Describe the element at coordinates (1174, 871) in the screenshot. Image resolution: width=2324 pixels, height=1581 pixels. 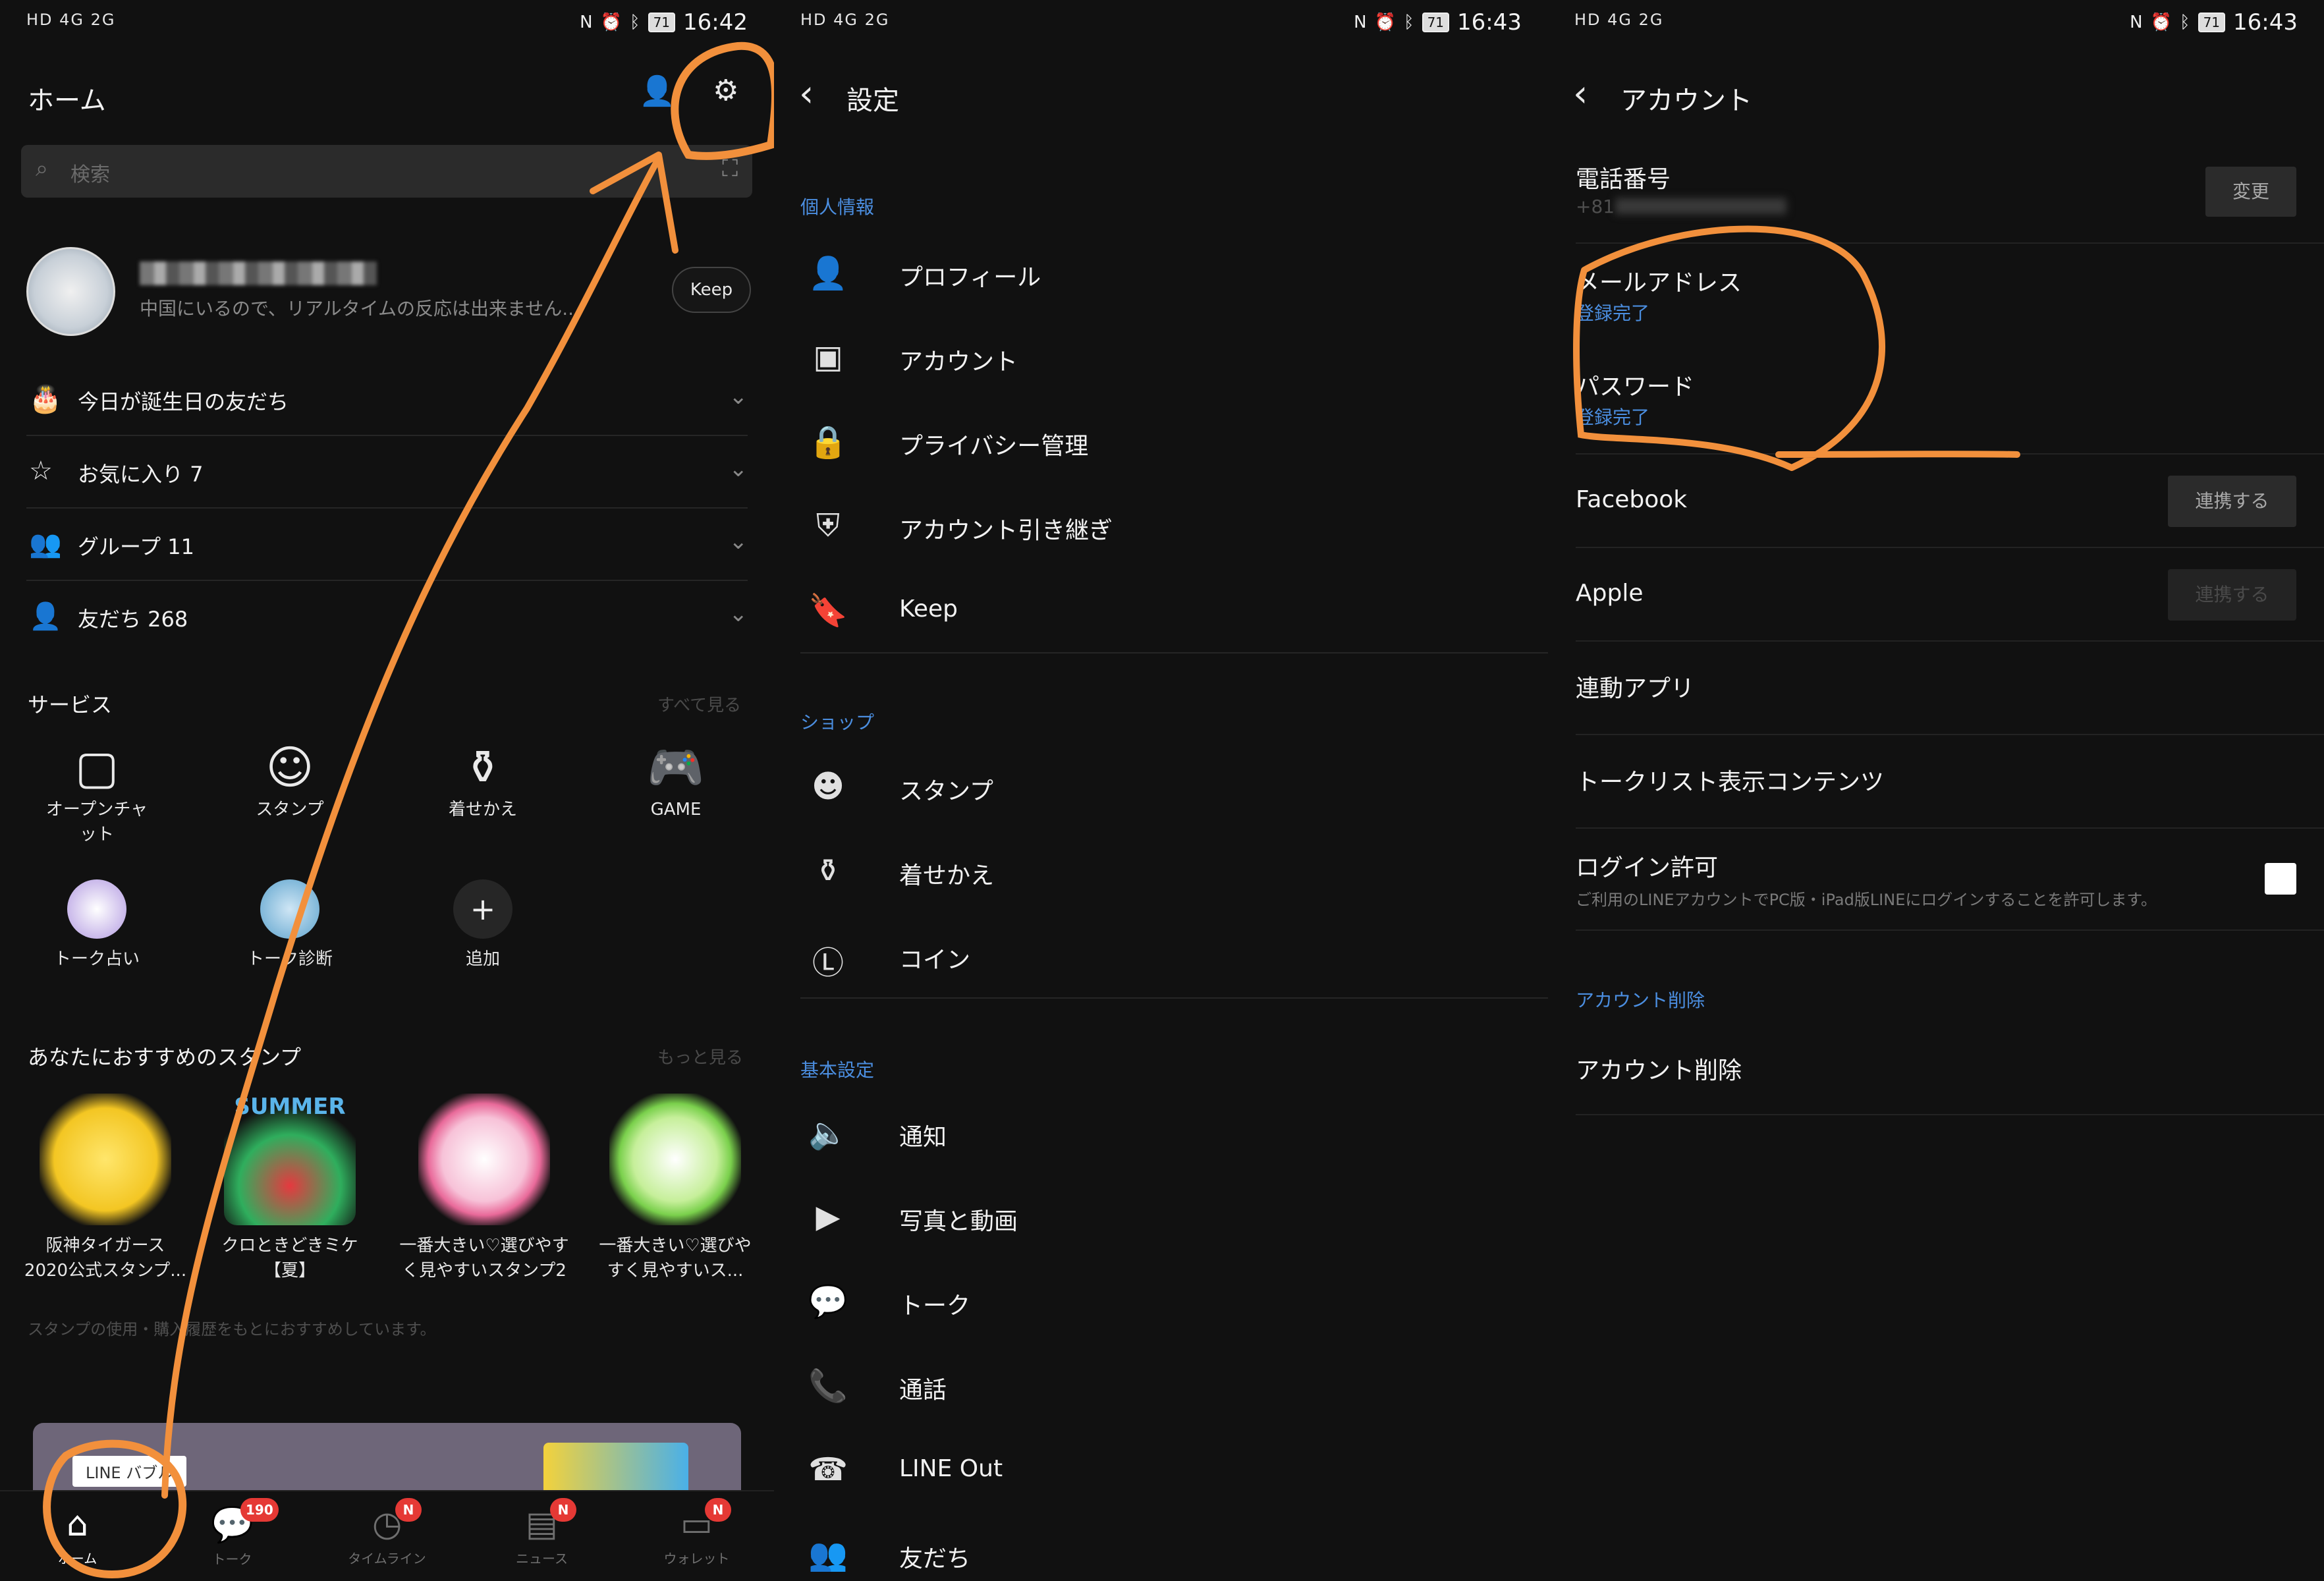
I see `settings-item-theme: ⚱ 着せかえ` at that location.